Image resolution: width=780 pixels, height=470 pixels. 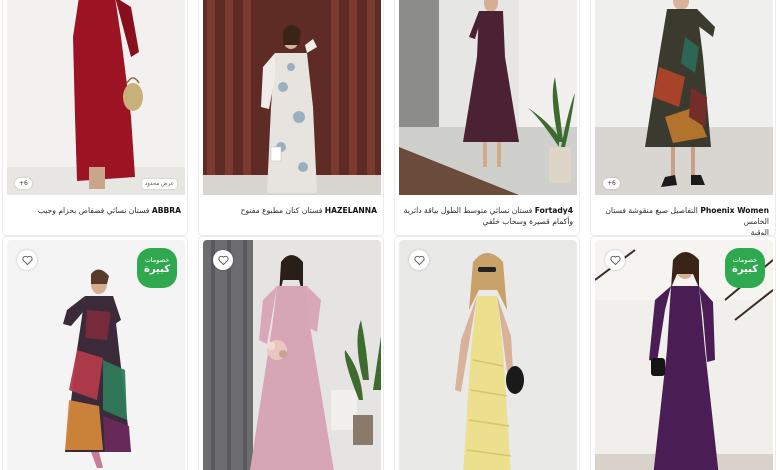 I want to click on product-name-line2: الوقية, so click(x=759, y=232).